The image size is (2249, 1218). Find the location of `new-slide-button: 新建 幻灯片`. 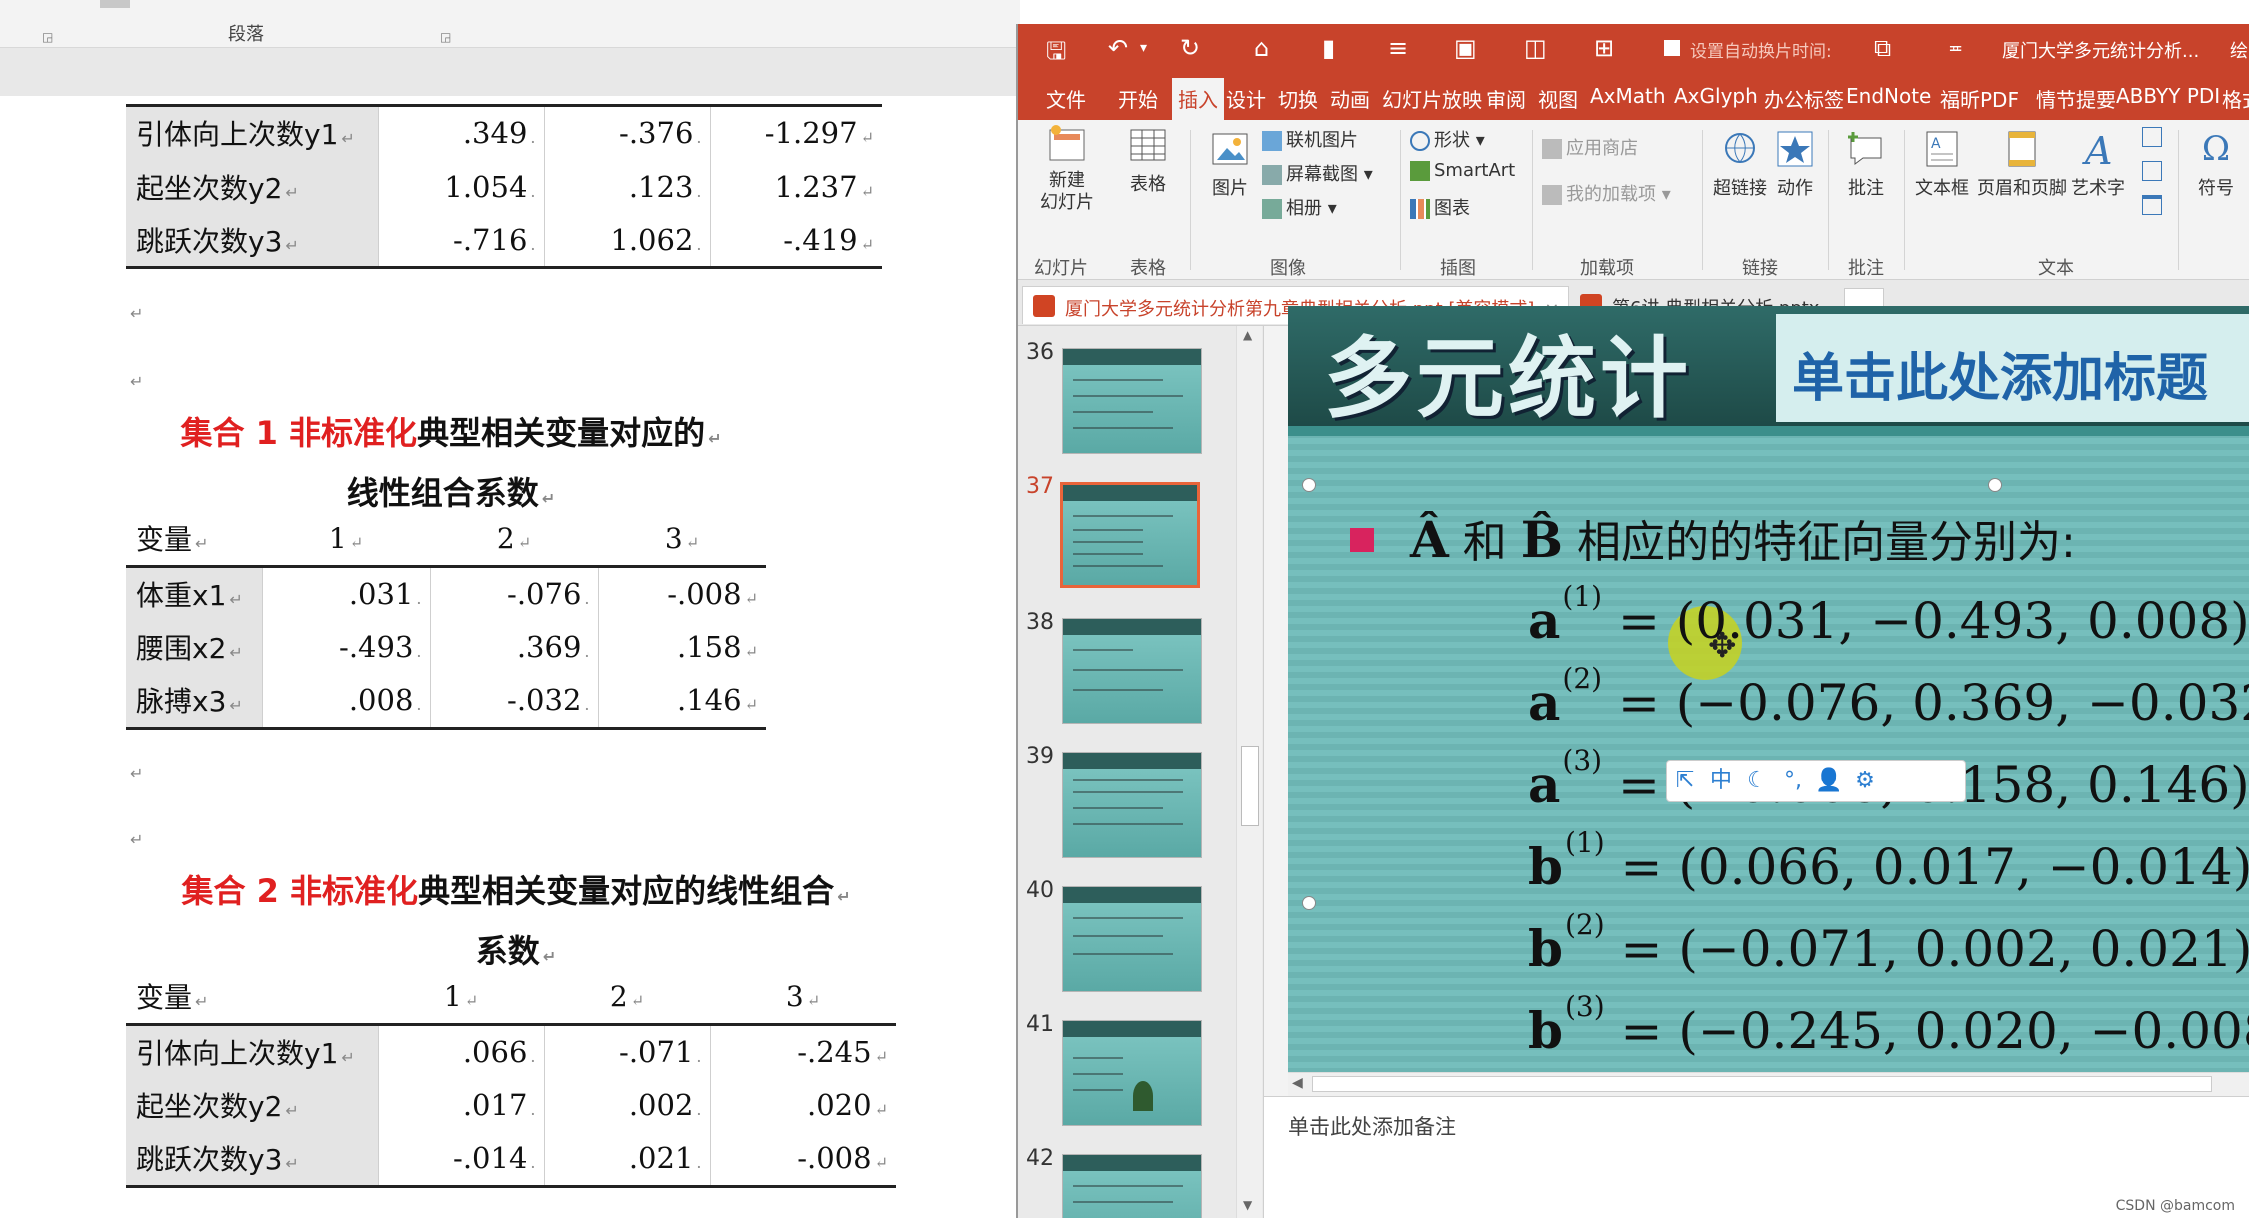

new-slide-button: 新建 幻灯片 is located at coordinates (1067, 169).